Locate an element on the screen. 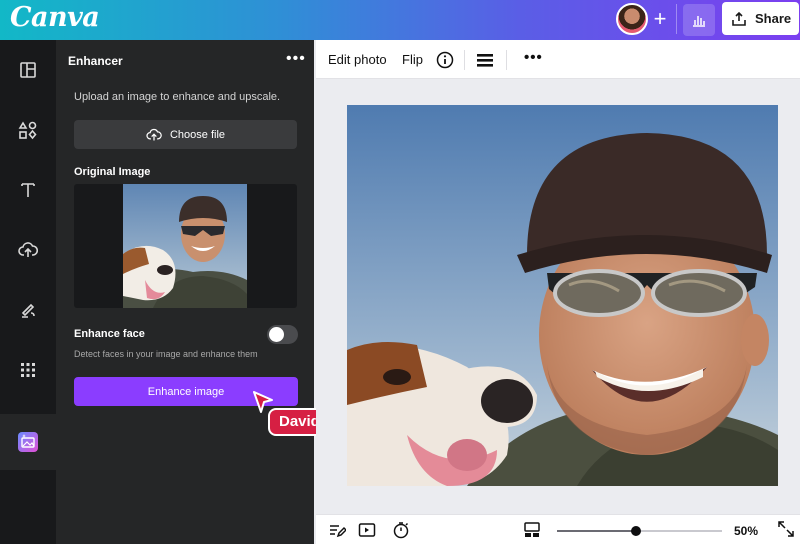 Image resolution: width=800 pixels, height=544 pixels. zoom-slider-thumb is located at coordinates (636, 531).